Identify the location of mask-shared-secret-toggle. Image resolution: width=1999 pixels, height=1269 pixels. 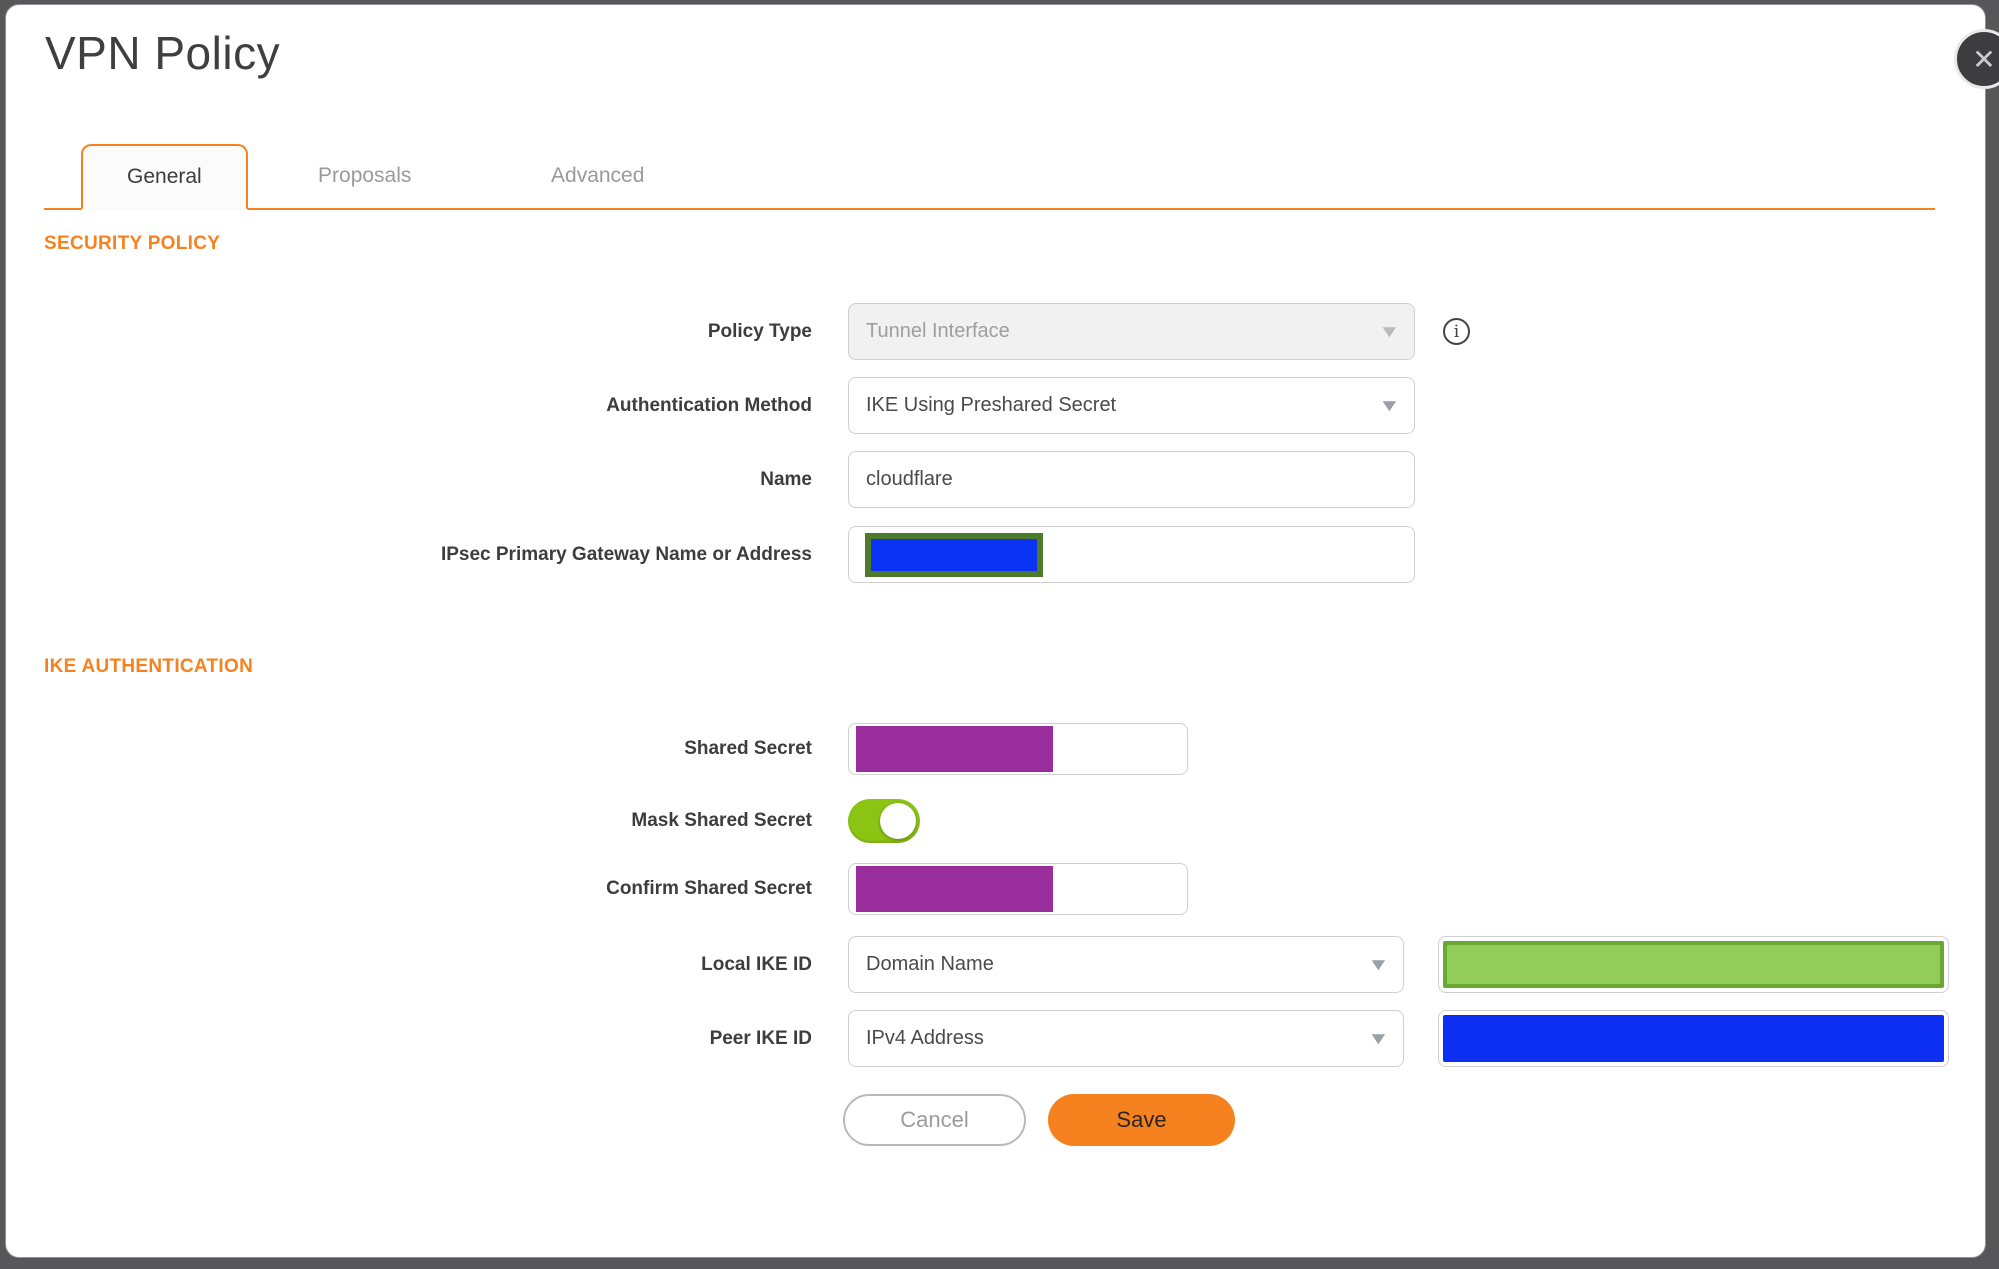
(884, 821).